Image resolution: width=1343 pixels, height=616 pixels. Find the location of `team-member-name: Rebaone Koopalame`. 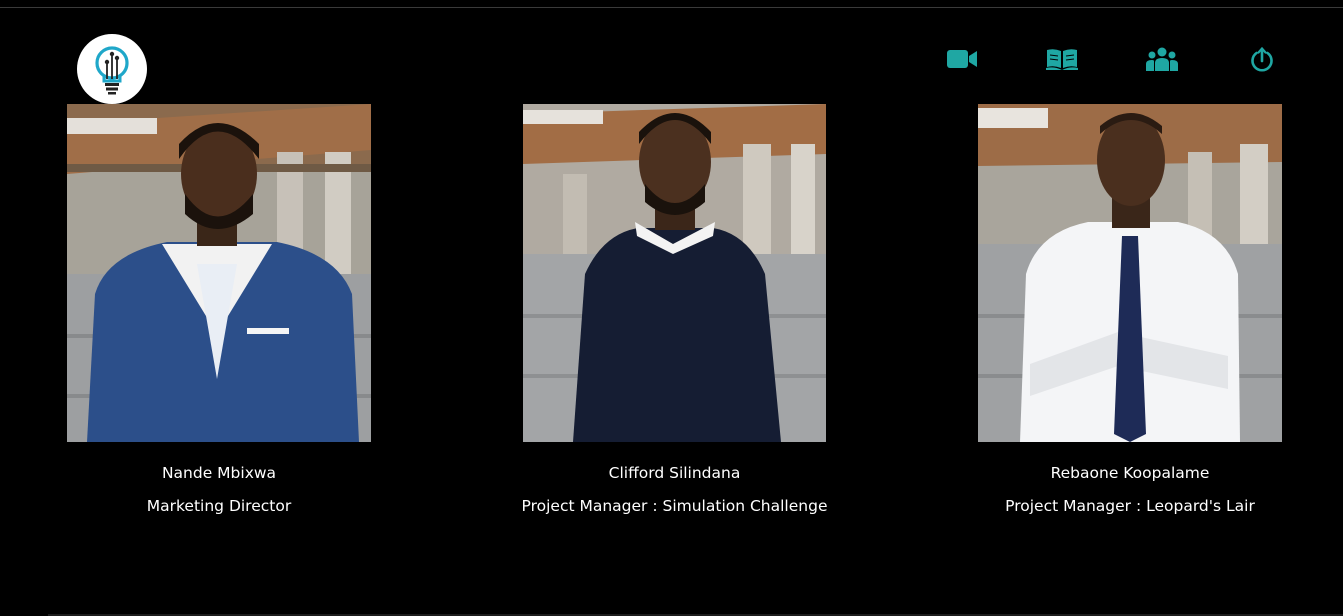

team-member-name: Rebaone Koopalame is located at coordinates (1130, 473).